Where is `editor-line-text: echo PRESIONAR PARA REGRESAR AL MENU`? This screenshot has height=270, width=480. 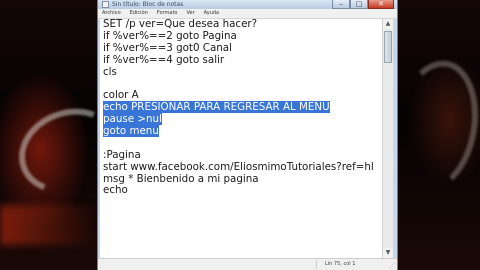
editor-line-text: echo PRESIONAR PARA REGRESAR AL MENU is located at coordinates (216, 107).